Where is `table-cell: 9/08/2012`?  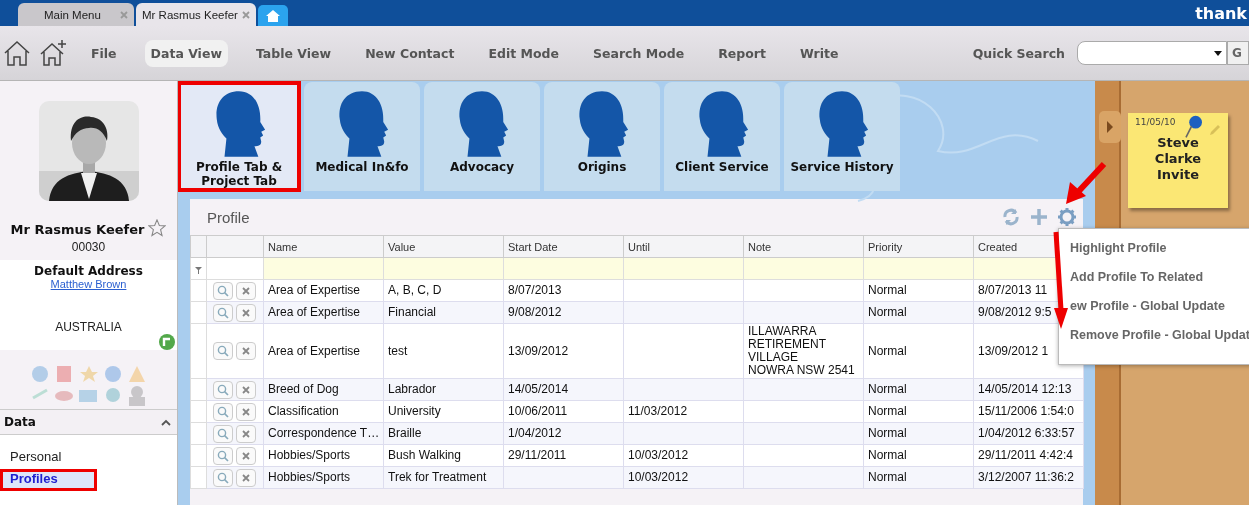
table-cell: 9/08/2012 is located at coordinates (563, 312).